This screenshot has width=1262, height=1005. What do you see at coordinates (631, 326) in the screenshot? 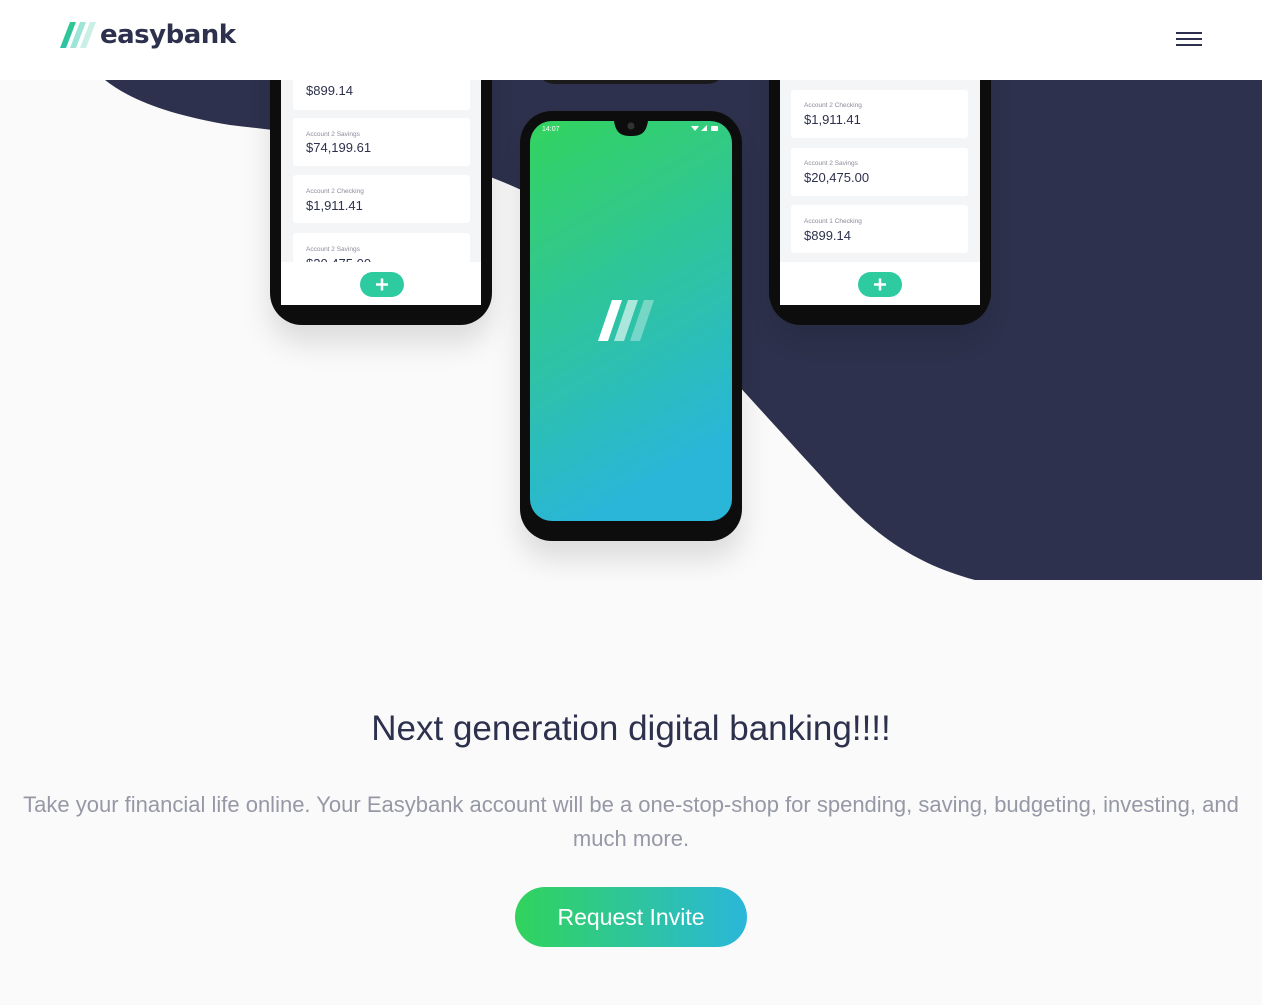
I see `center-phone: 14:07` at bounding box center [631, 326].